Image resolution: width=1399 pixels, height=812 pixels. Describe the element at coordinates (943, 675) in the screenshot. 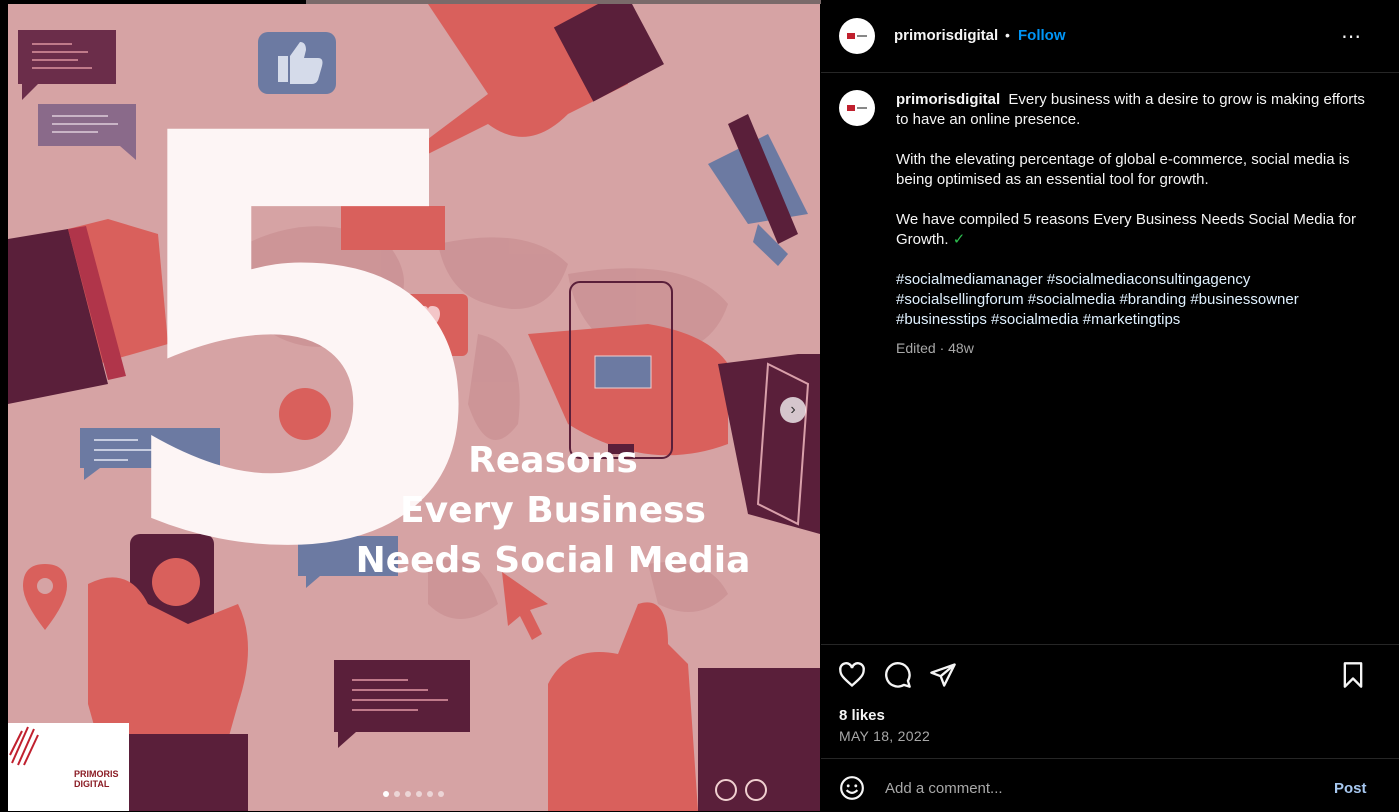

I see `send-icon` at that location.